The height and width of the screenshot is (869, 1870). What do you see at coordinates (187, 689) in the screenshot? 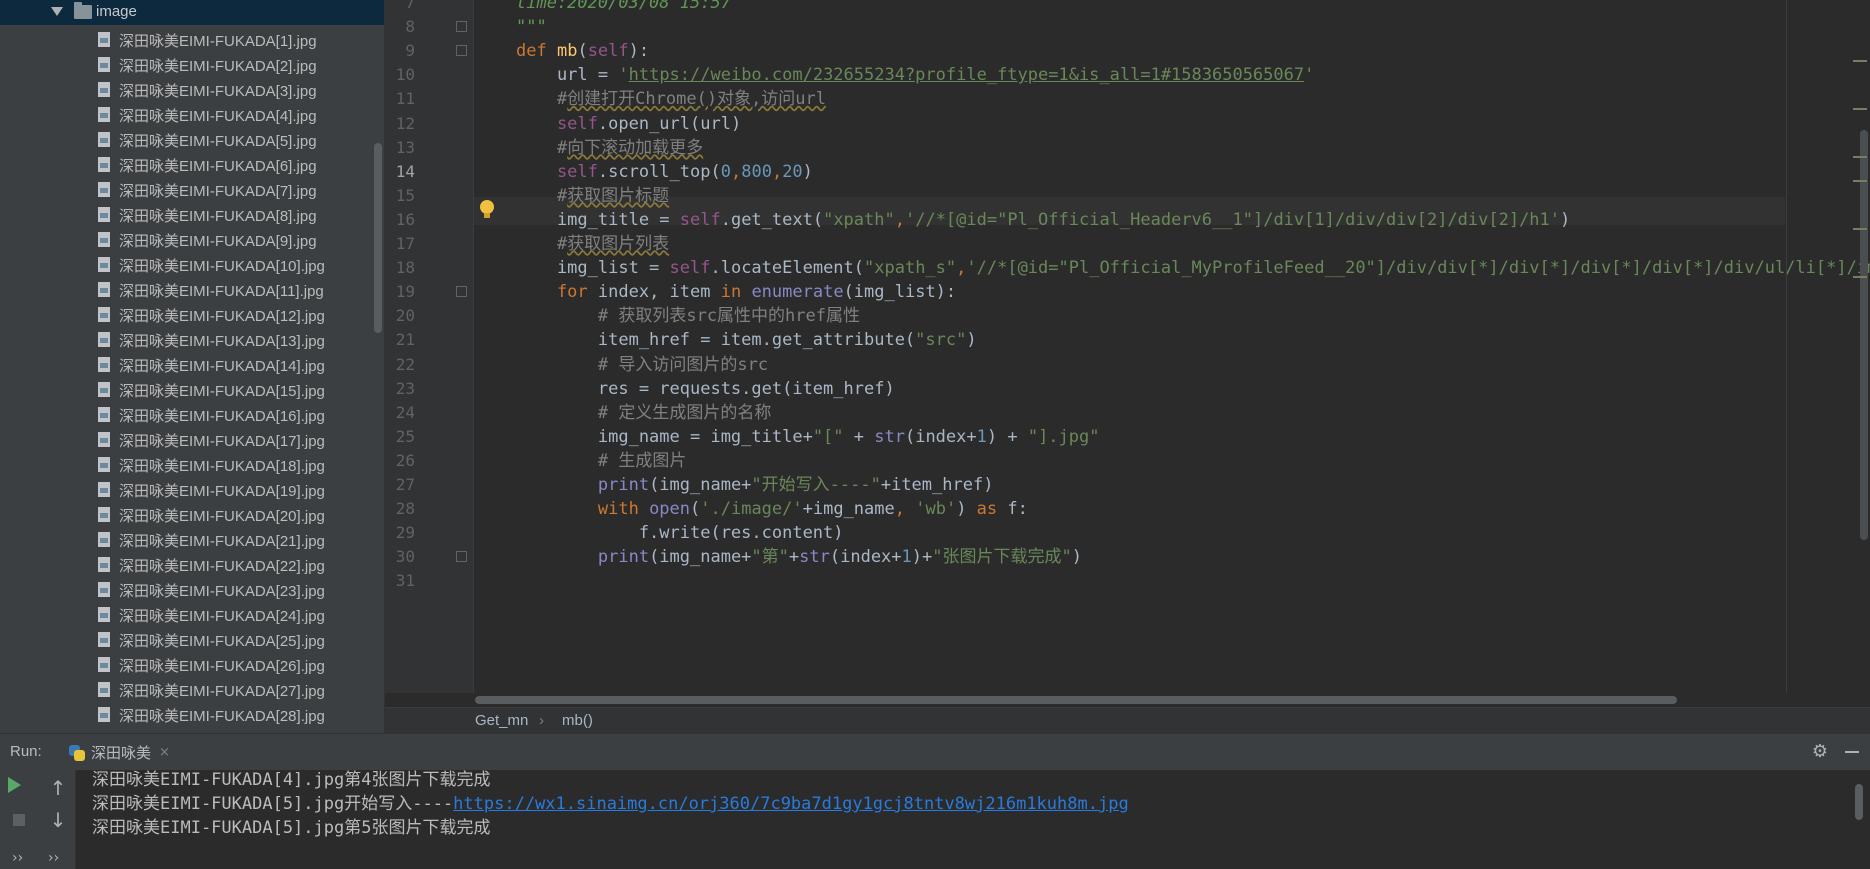
I see `file-item: 深田咏美EIMI-FUKADA[27].jpg` at bounding box center [187, 689].